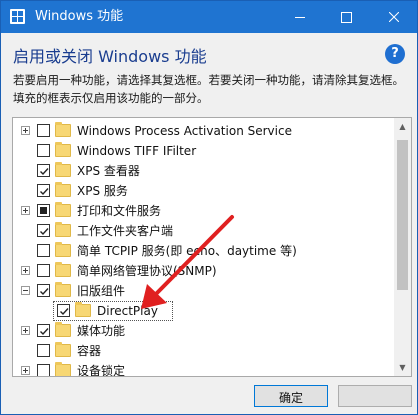 This screenshot has width=418, height=415. What do you see at coordinates (204, 351) in the screenshot?
I see `feature-row: 容器` at bounding box center [204, 351].